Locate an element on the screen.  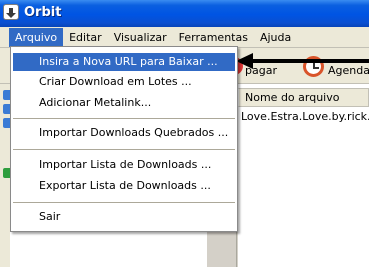
menu-ferramentas: Ferramentas is located at coordinates (213, 37).